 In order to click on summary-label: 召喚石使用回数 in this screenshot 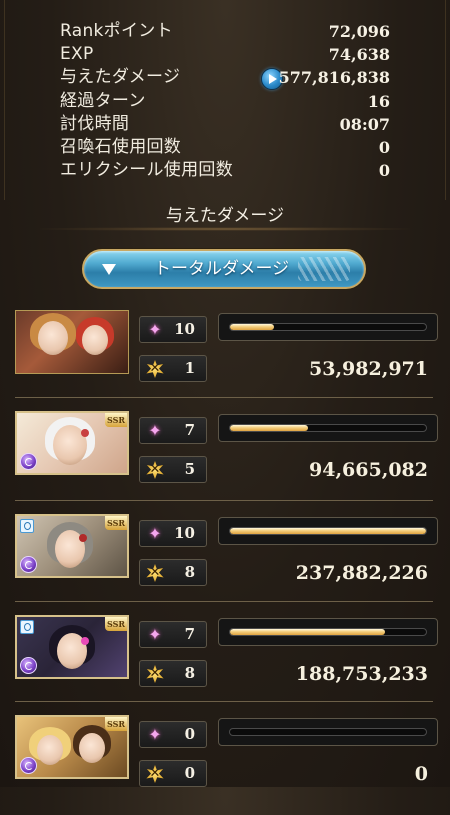, I will do `click(121, 146)`.